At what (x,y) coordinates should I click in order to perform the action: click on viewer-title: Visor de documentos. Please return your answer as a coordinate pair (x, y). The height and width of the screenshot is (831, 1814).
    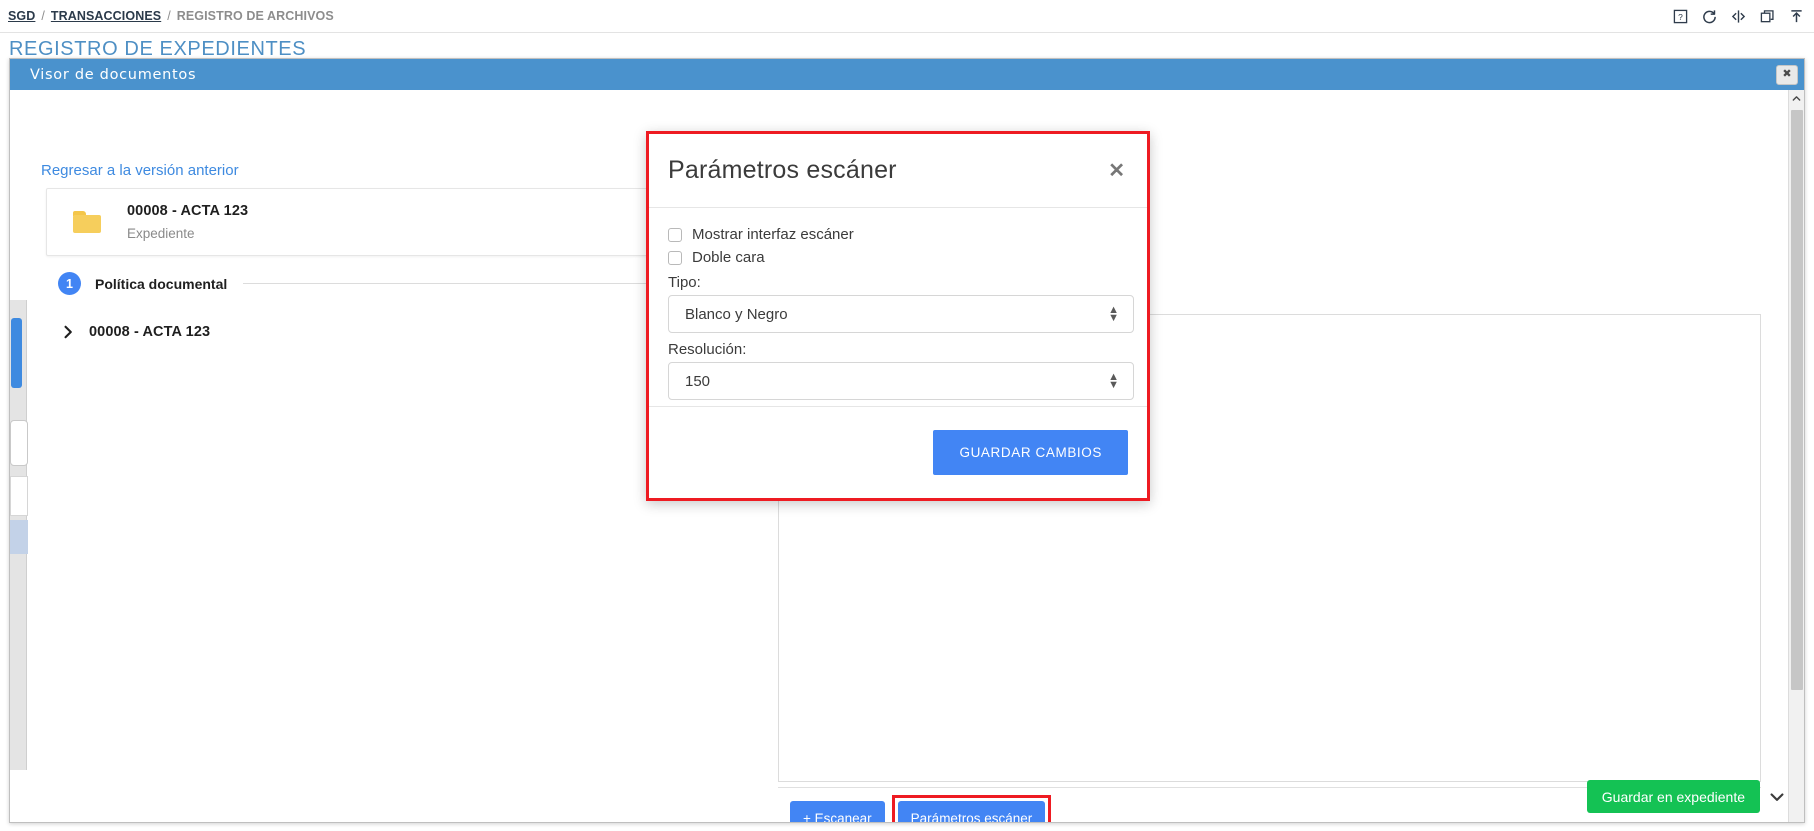
    Looking at the image, I should click on (113, 74).